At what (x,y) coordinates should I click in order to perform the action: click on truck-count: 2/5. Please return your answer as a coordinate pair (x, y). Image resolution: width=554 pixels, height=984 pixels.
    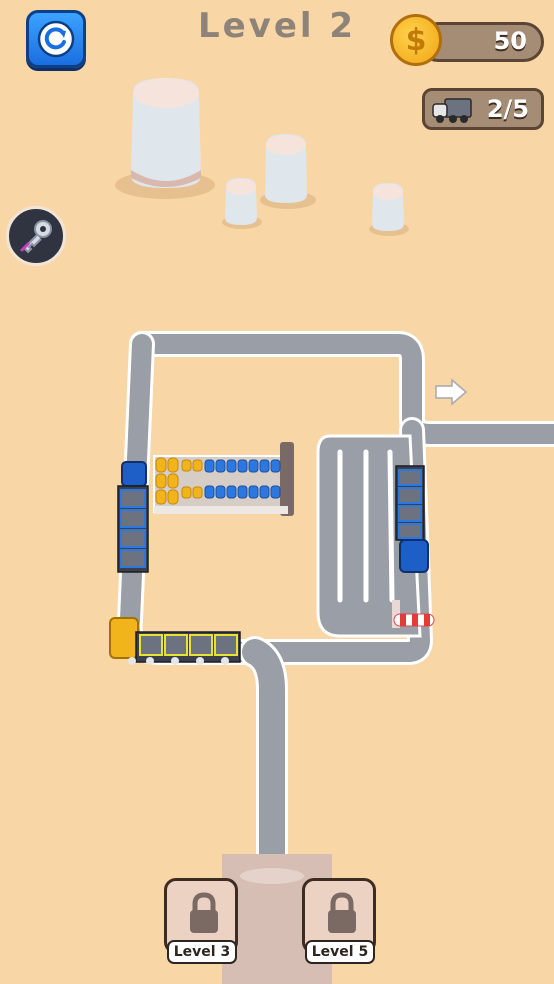
    Looking at the image, I should click on (507, 109).